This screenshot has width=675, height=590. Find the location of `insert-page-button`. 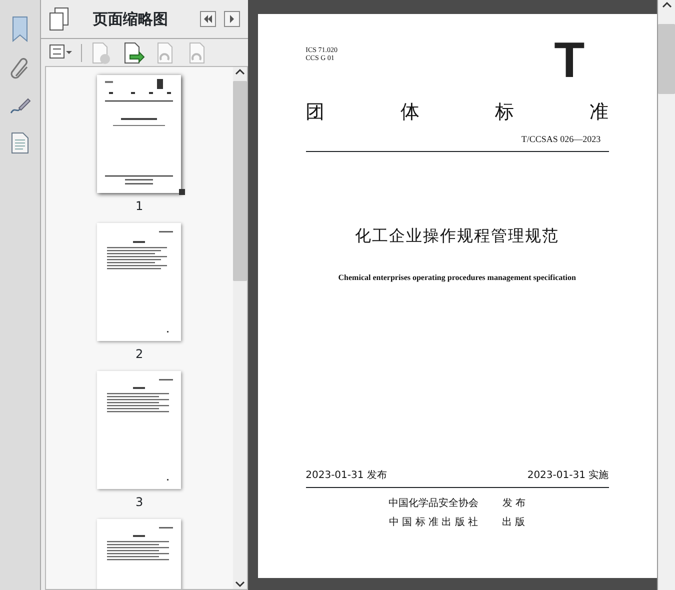

insert-page-button is located at coordinates (134, 52).